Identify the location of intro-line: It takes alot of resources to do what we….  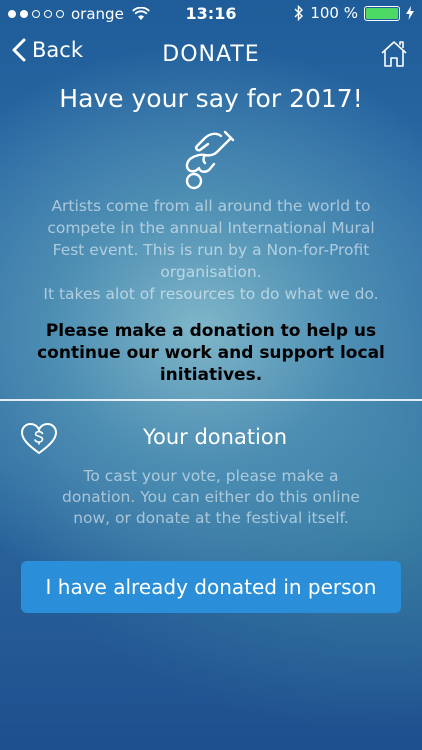
(211, 294).